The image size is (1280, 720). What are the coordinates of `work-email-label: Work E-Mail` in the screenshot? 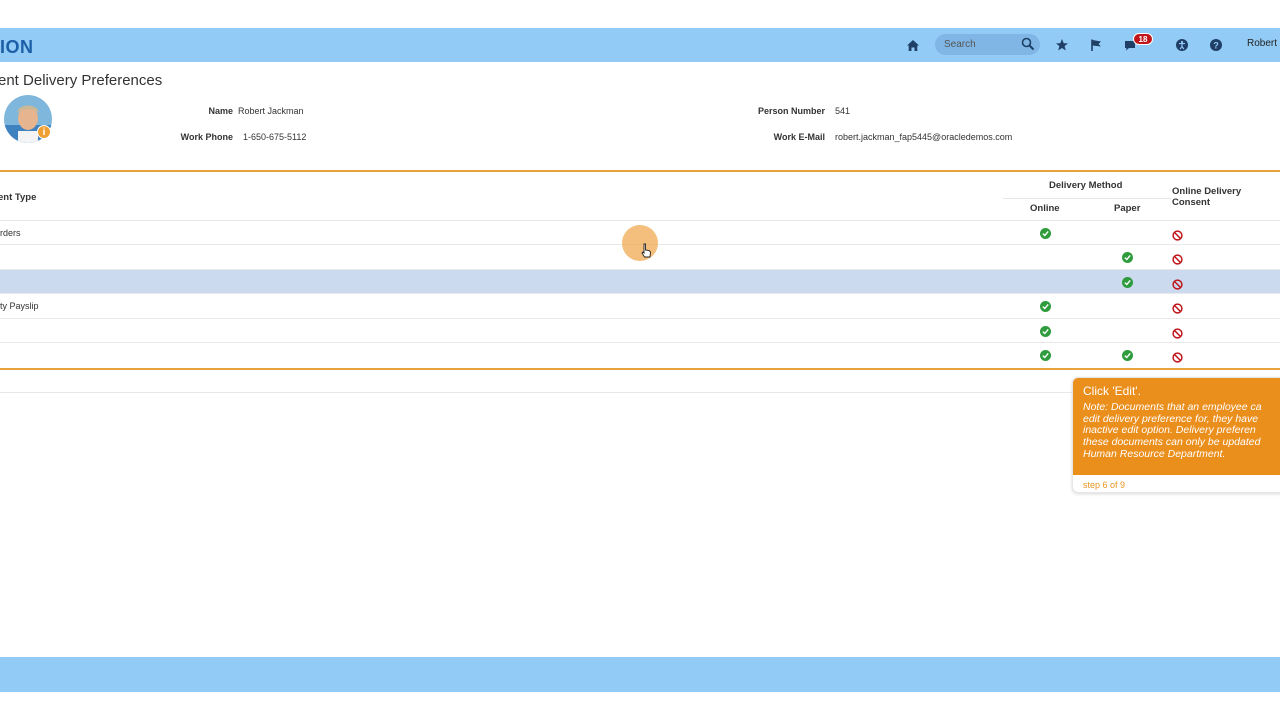 It's located at (799, 137).